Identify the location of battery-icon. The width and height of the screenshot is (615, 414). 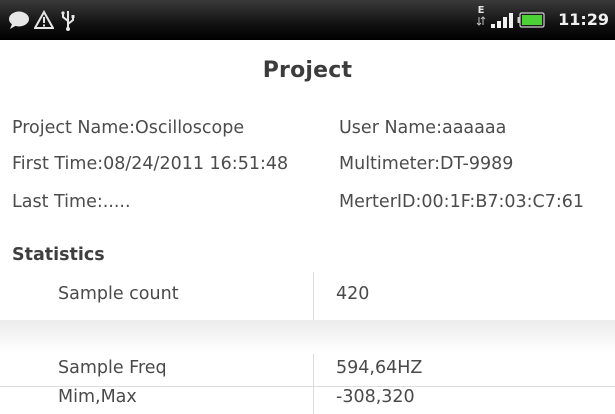
(531, 20).